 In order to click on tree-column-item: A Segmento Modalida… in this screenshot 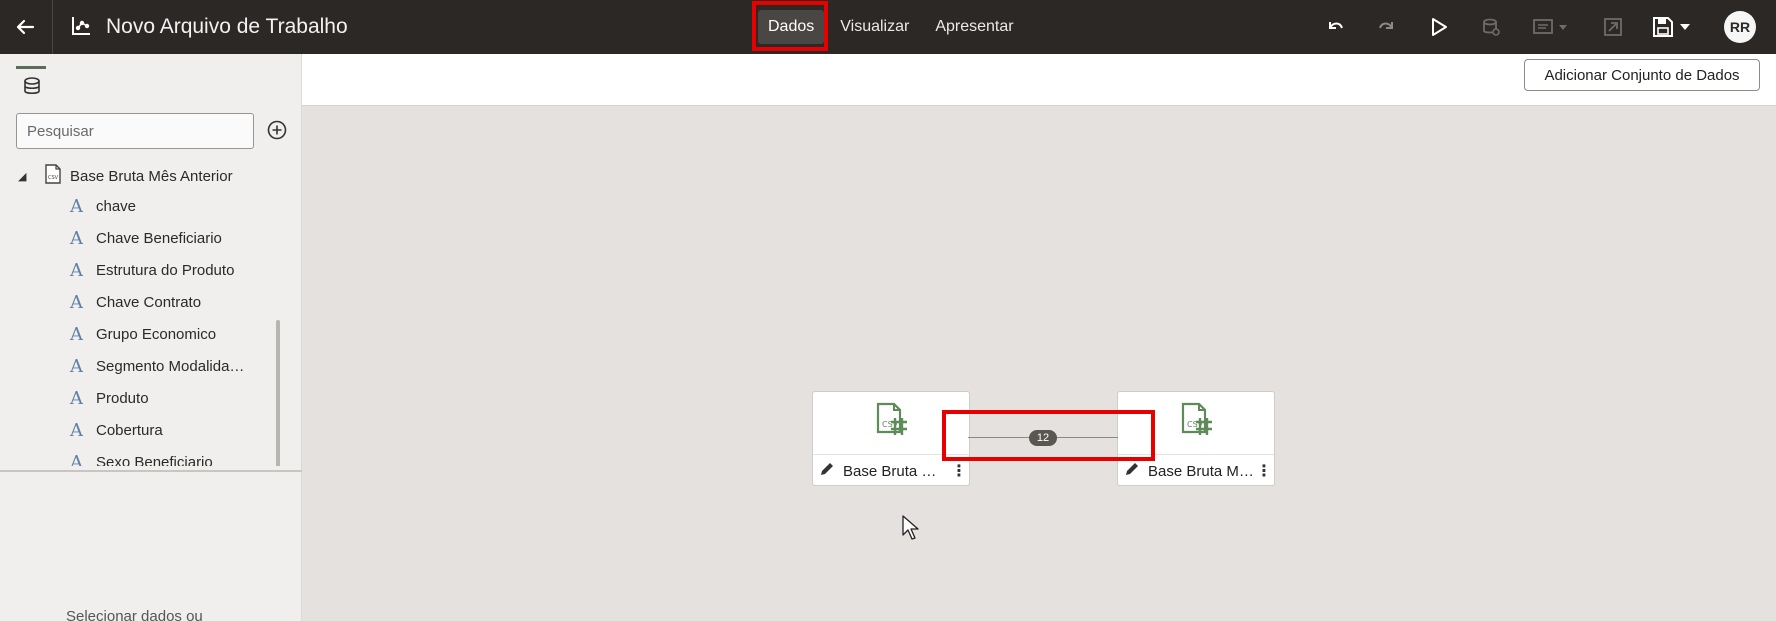, I will do `click(157, 366)`.